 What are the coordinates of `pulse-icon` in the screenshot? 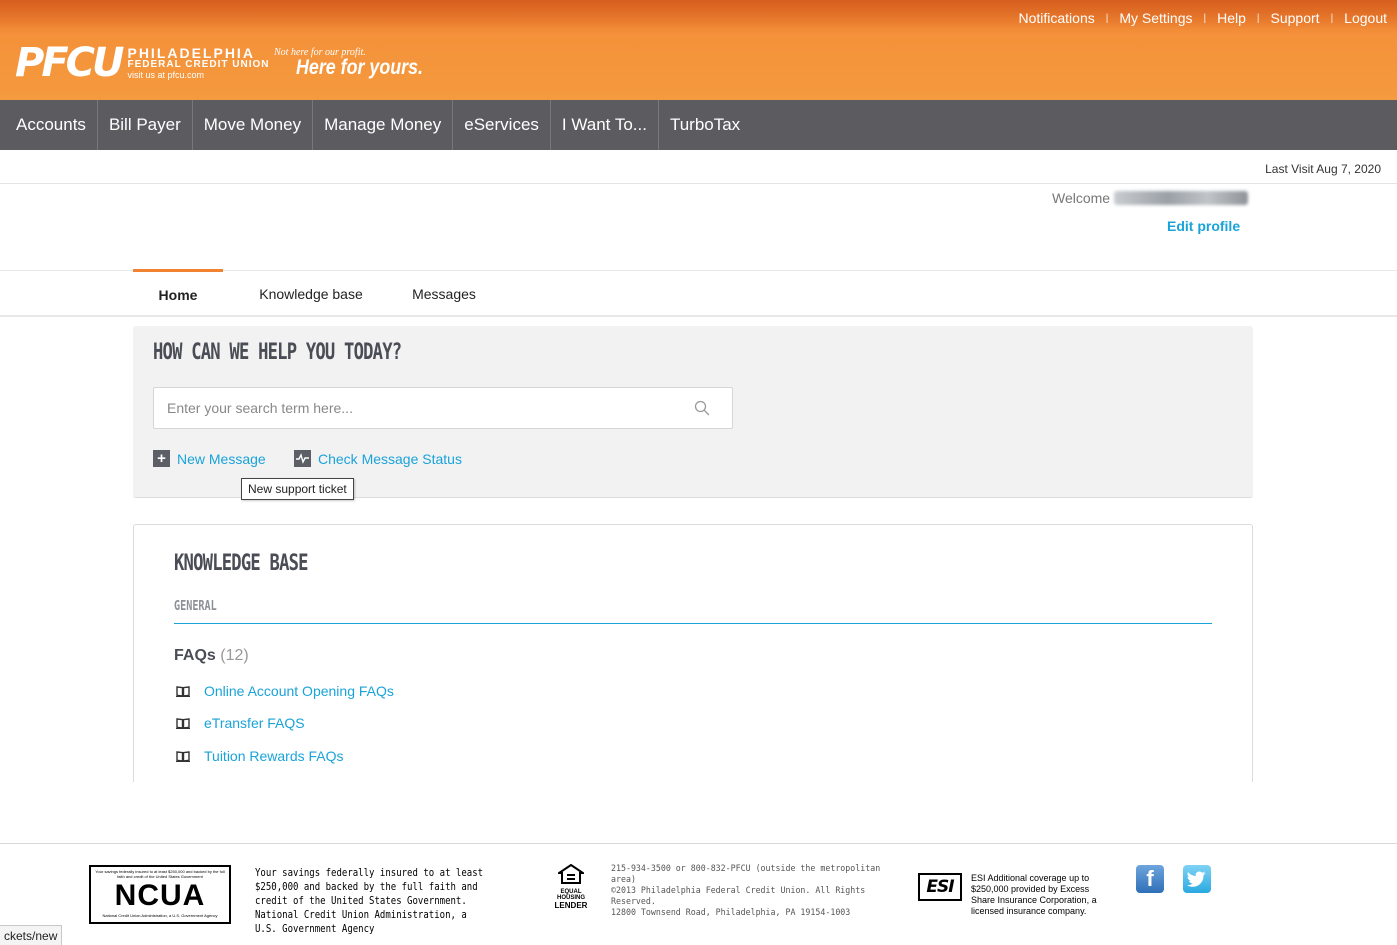 It's located at (302, 458).